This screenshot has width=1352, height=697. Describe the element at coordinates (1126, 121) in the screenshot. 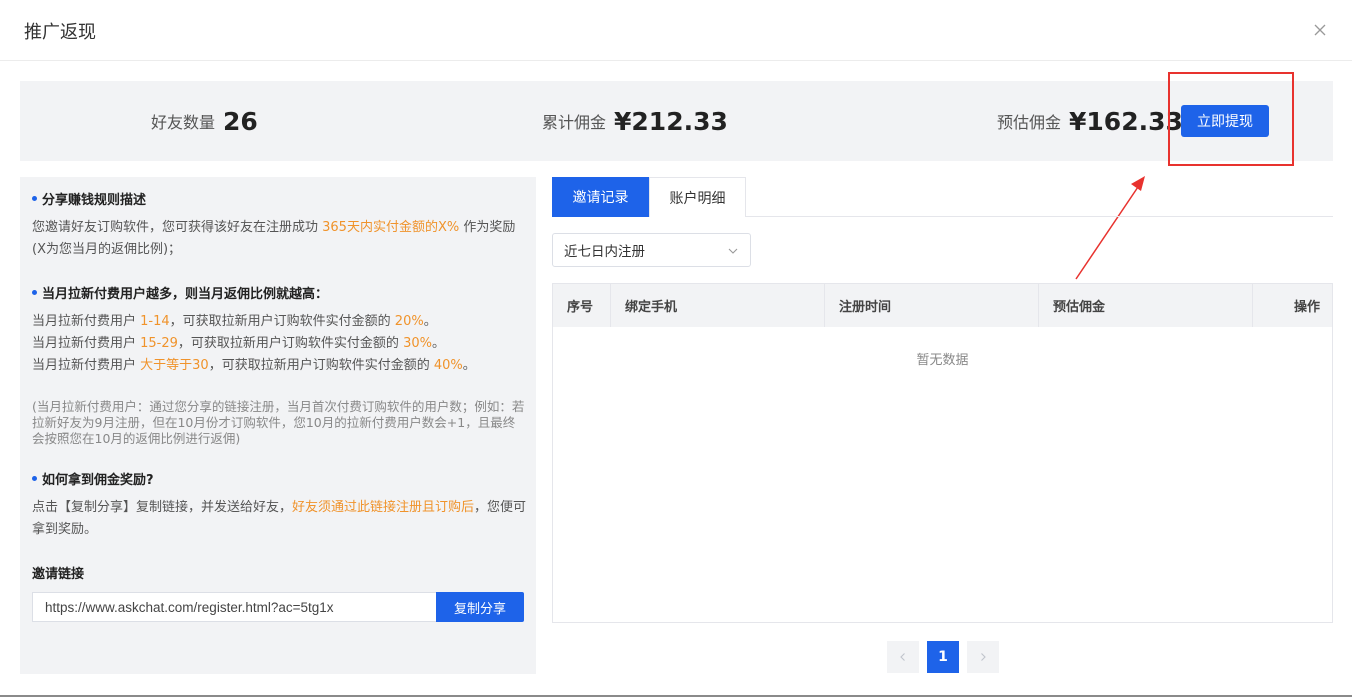

I see `estimated-commission-value: ¥162.33` at that location.